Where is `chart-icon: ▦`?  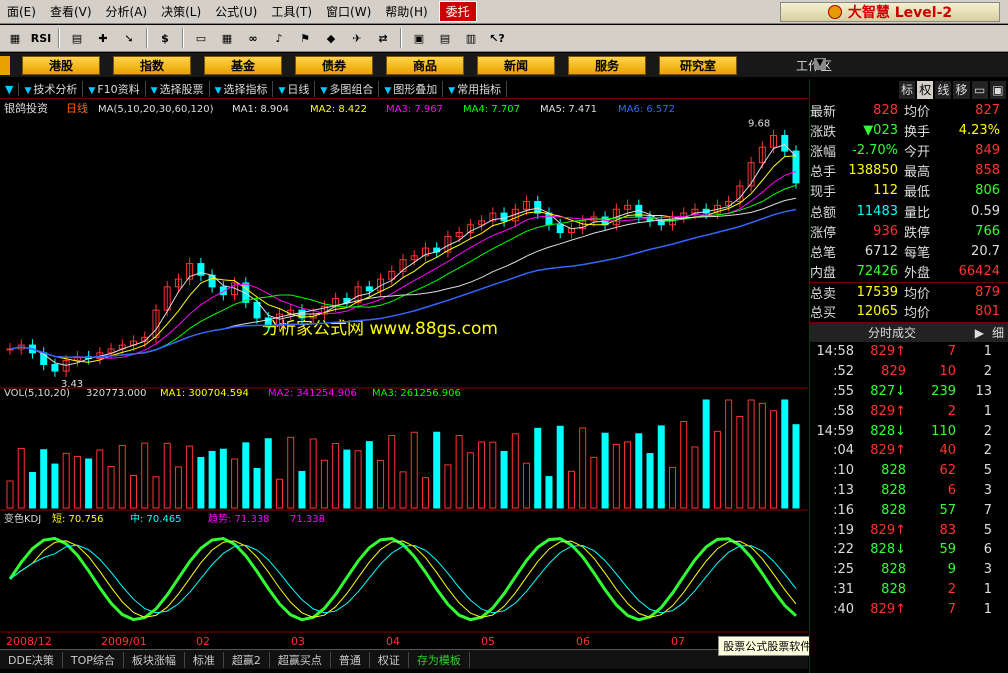 chart-icon: ▦ is located at coordinates (227, 38).